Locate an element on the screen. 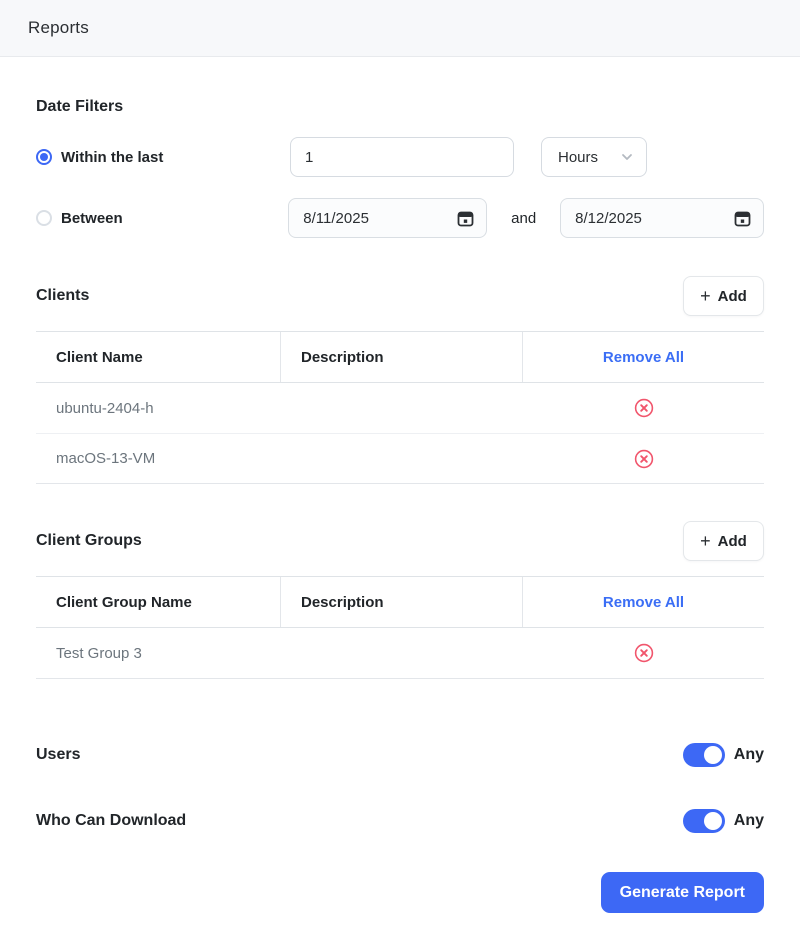 The image size is (800, 925). time-unit-value: Hours is located at coordinates (578, 157).